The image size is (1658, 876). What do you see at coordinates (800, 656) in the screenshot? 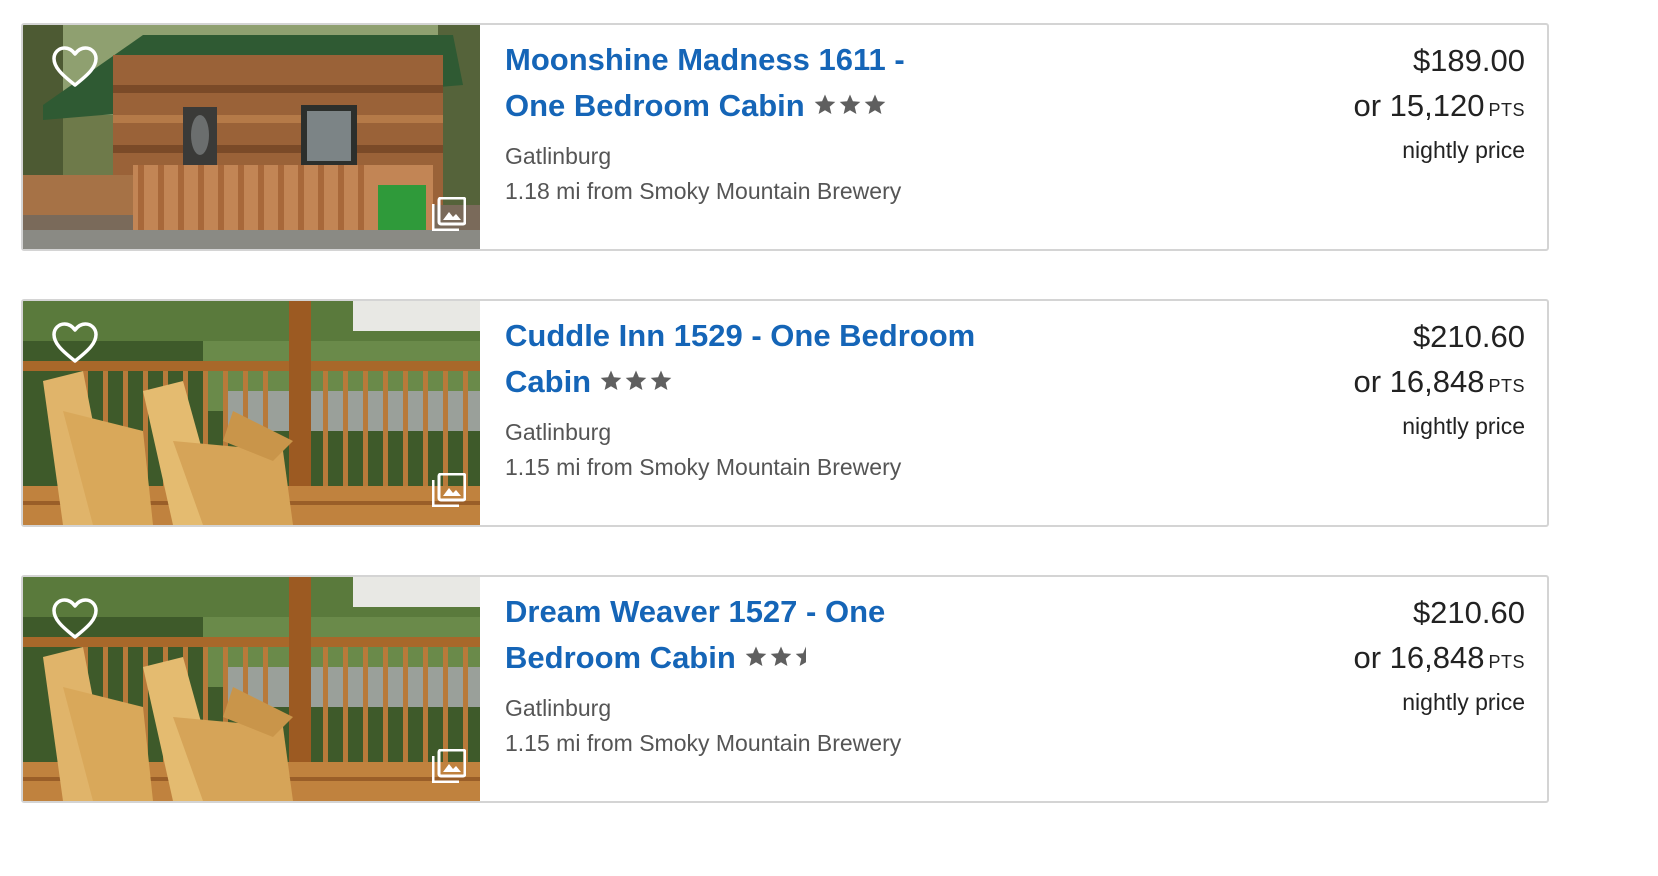
I see `half-star-icon` at bounding box center [800, 656].